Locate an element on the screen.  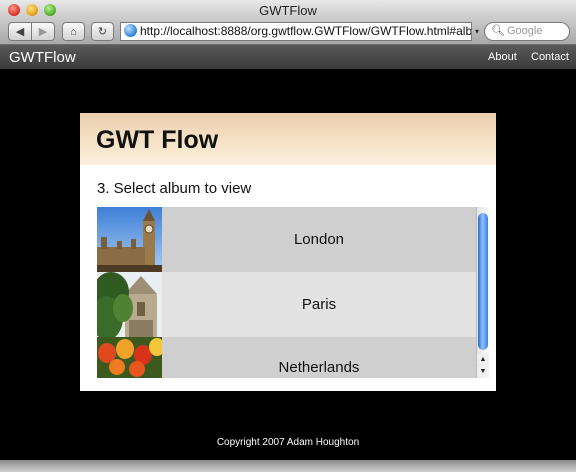
panel-title: GWT Flow is located at coordinates (157, 140).